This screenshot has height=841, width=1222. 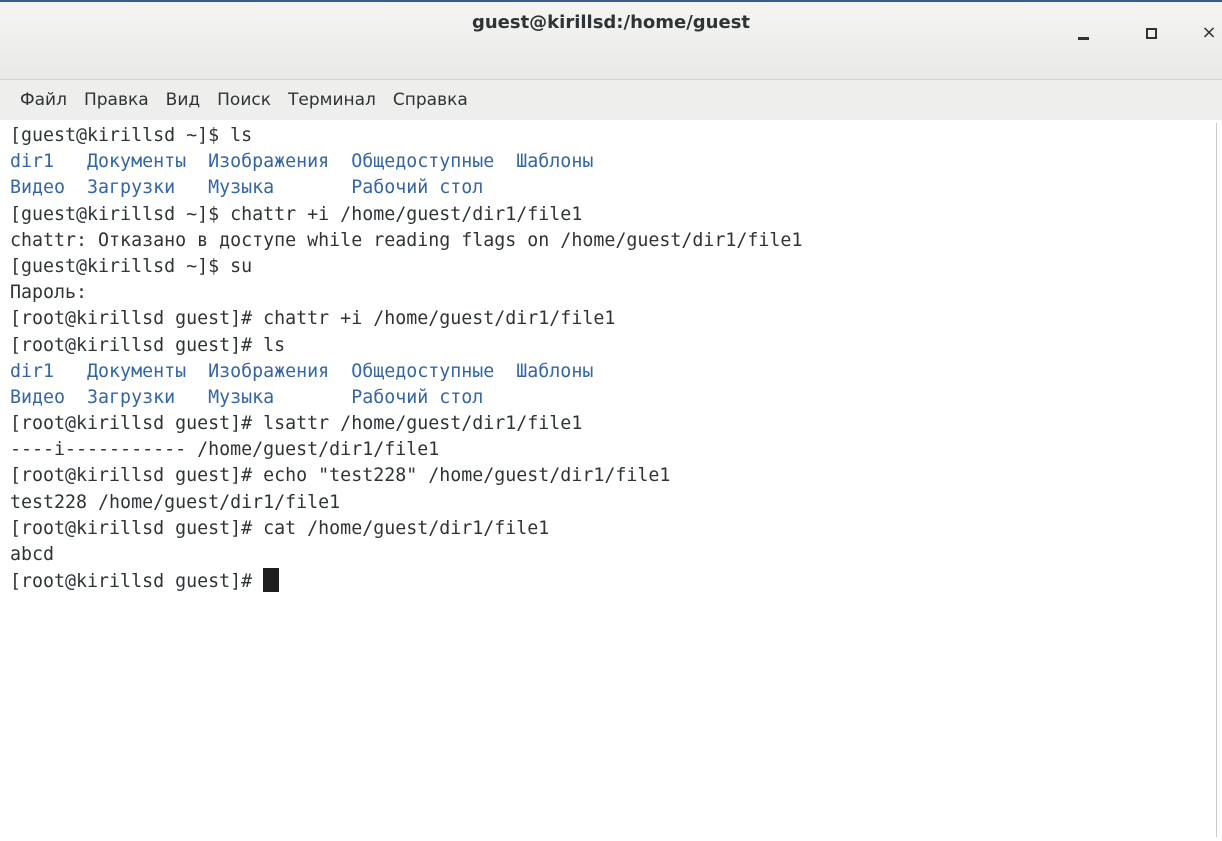 I want to click on menu-help: Справка, so click(x=430, y=100).